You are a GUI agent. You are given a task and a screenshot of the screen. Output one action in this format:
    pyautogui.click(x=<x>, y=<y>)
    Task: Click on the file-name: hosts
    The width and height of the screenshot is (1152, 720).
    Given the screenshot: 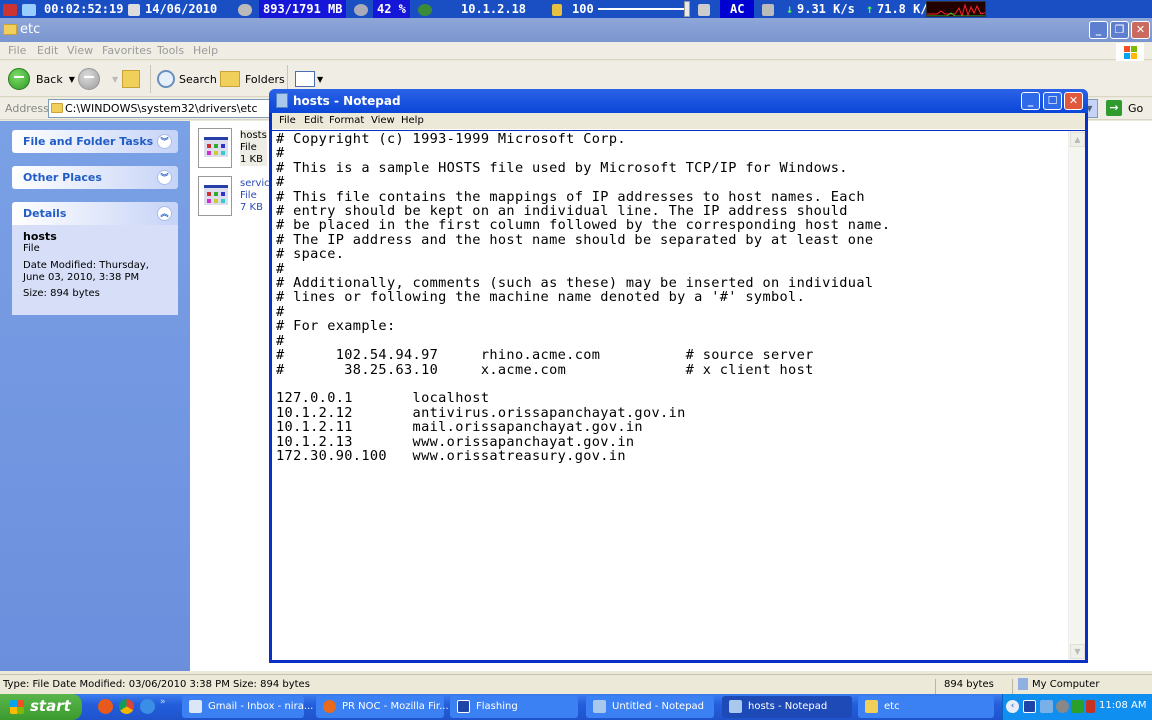 What is the action you would take?
    pyautogui.click(x=253, y=135)
    